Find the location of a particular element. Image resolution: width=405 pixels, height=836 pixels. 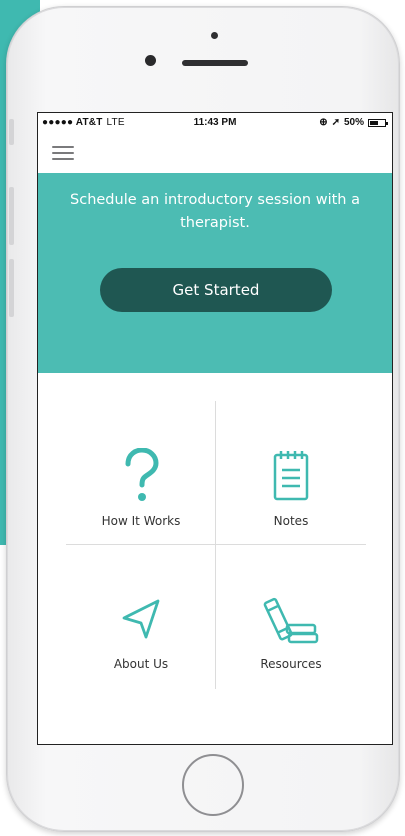

nav-bar is located at coordinates (215, 152).